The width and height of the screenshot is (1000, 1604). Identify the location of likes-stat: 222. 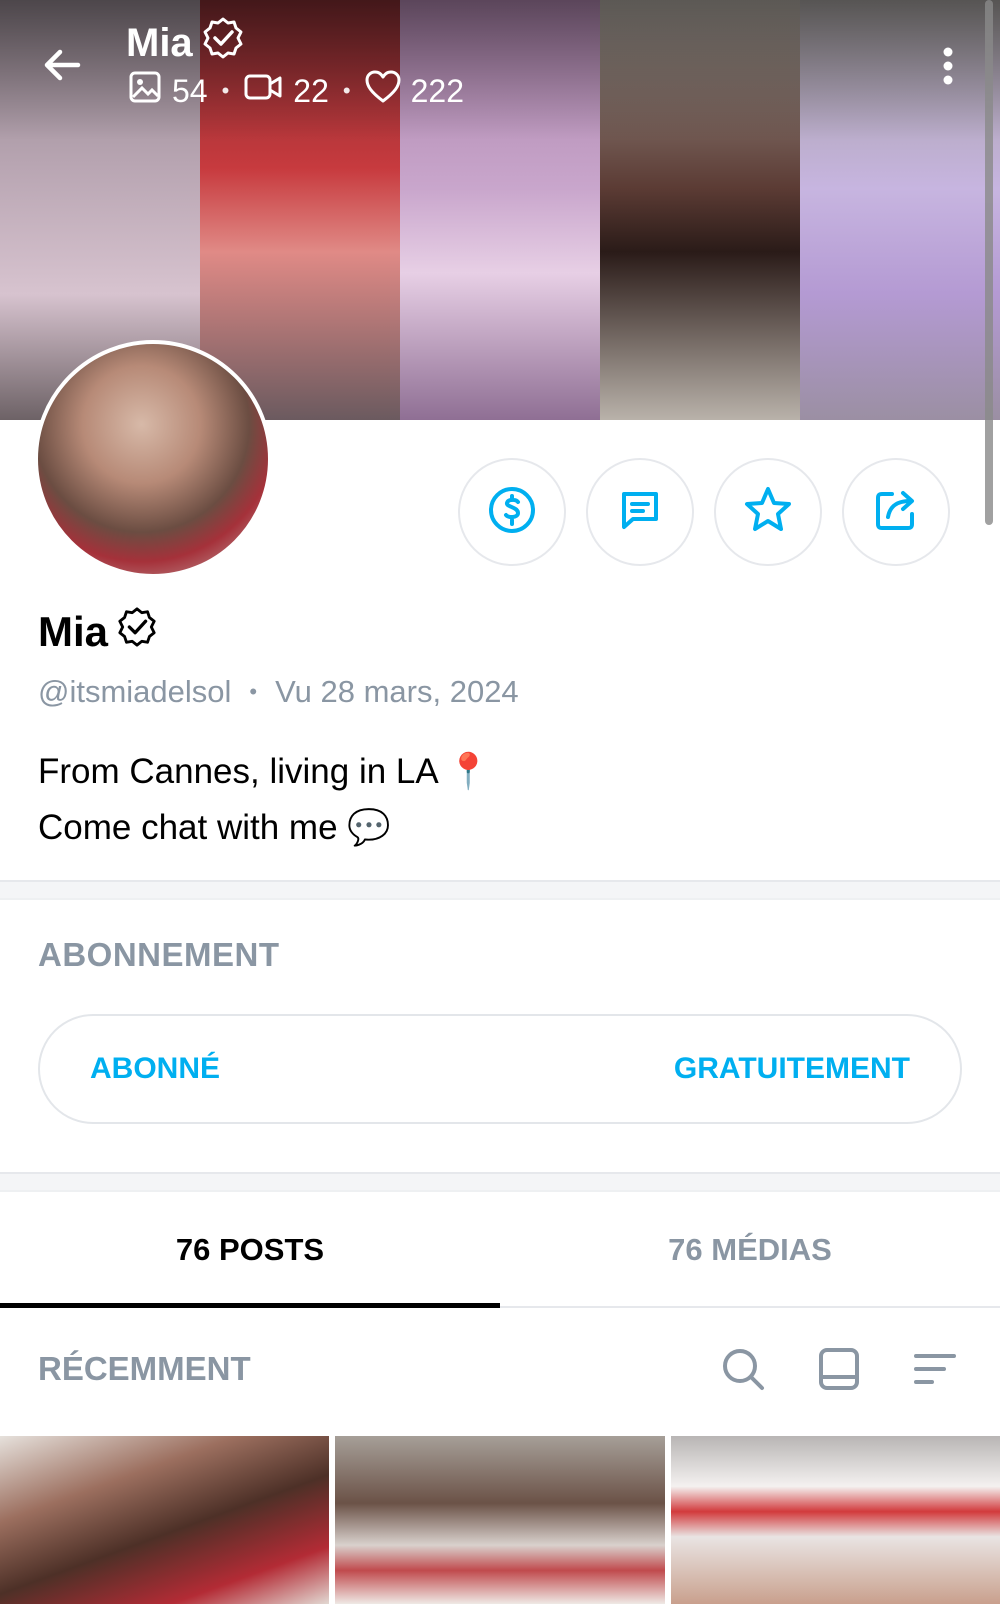
(414, 91).